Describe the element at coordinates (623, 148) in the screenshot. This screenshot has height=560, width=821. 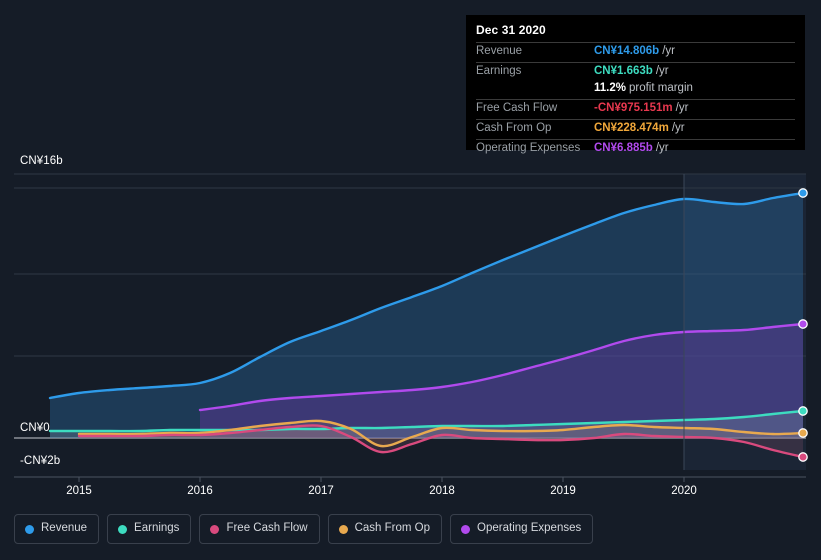
I see `tooltip-row-value: CN¥6.885b` at that location.